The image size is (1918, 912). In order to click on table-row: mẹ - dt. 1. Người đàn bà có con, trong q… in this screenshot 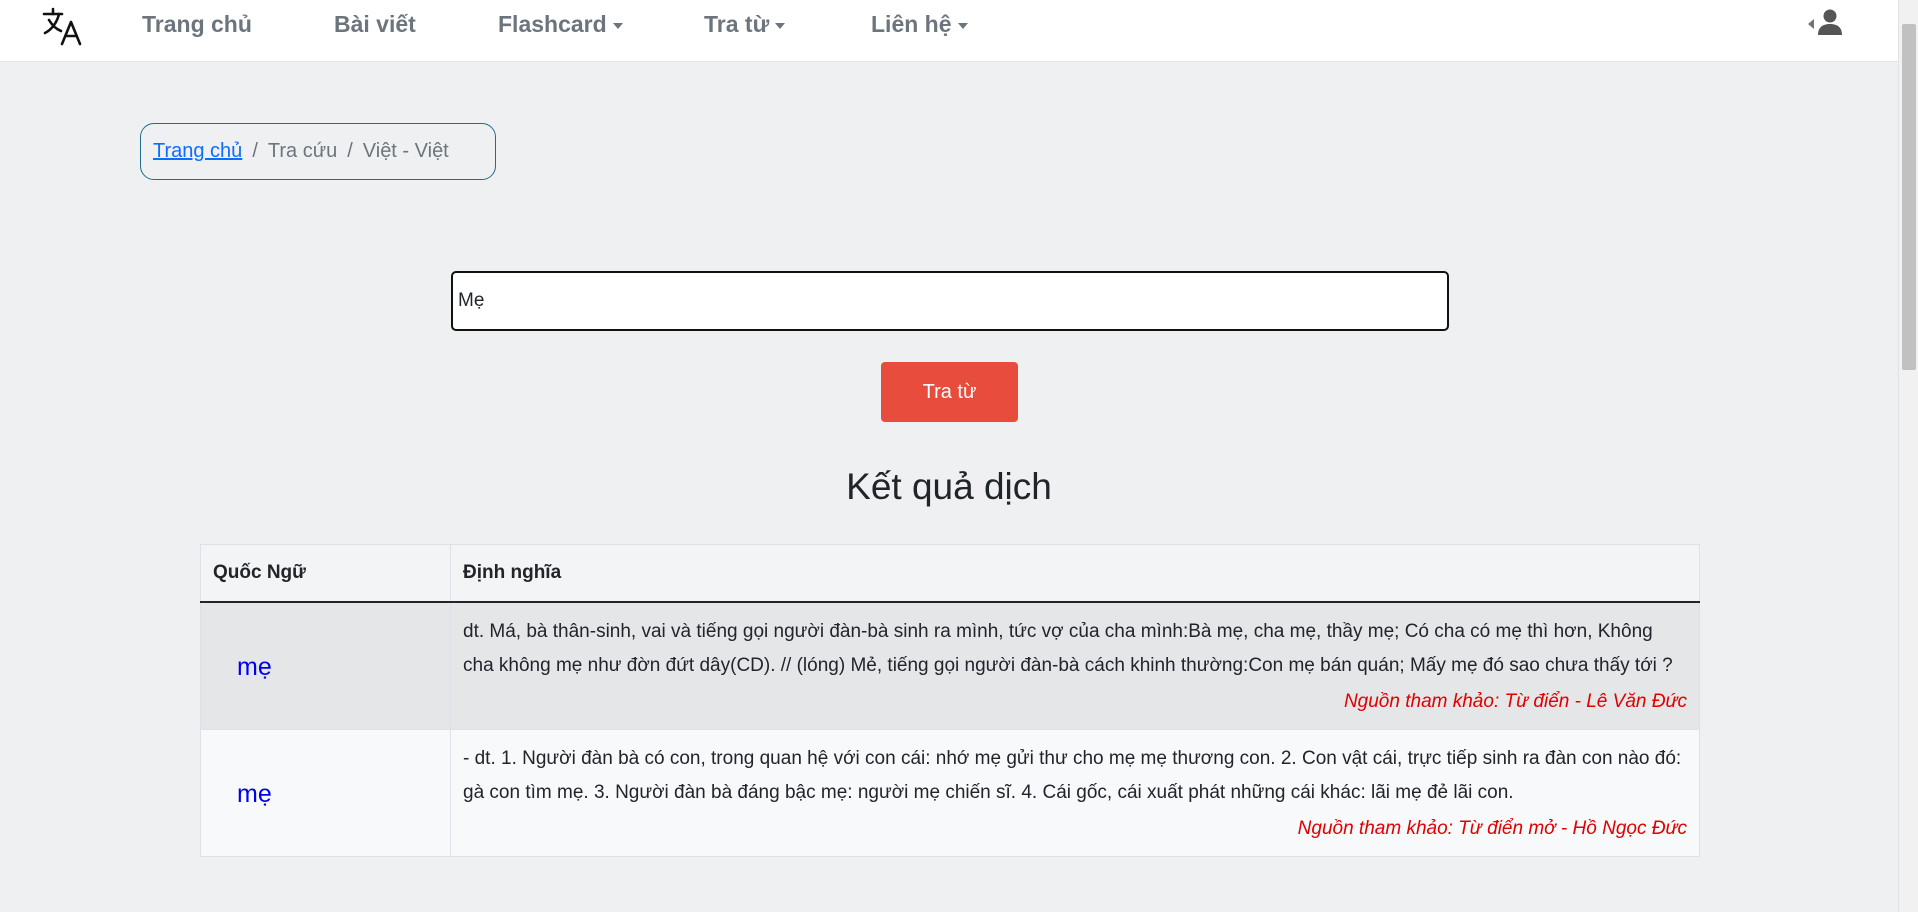, I will do `click(950, 793)`.